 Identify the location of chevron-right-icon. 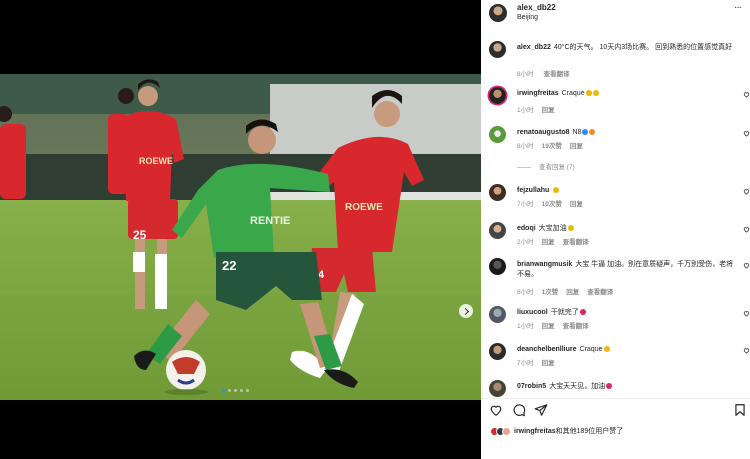
(465, 311).